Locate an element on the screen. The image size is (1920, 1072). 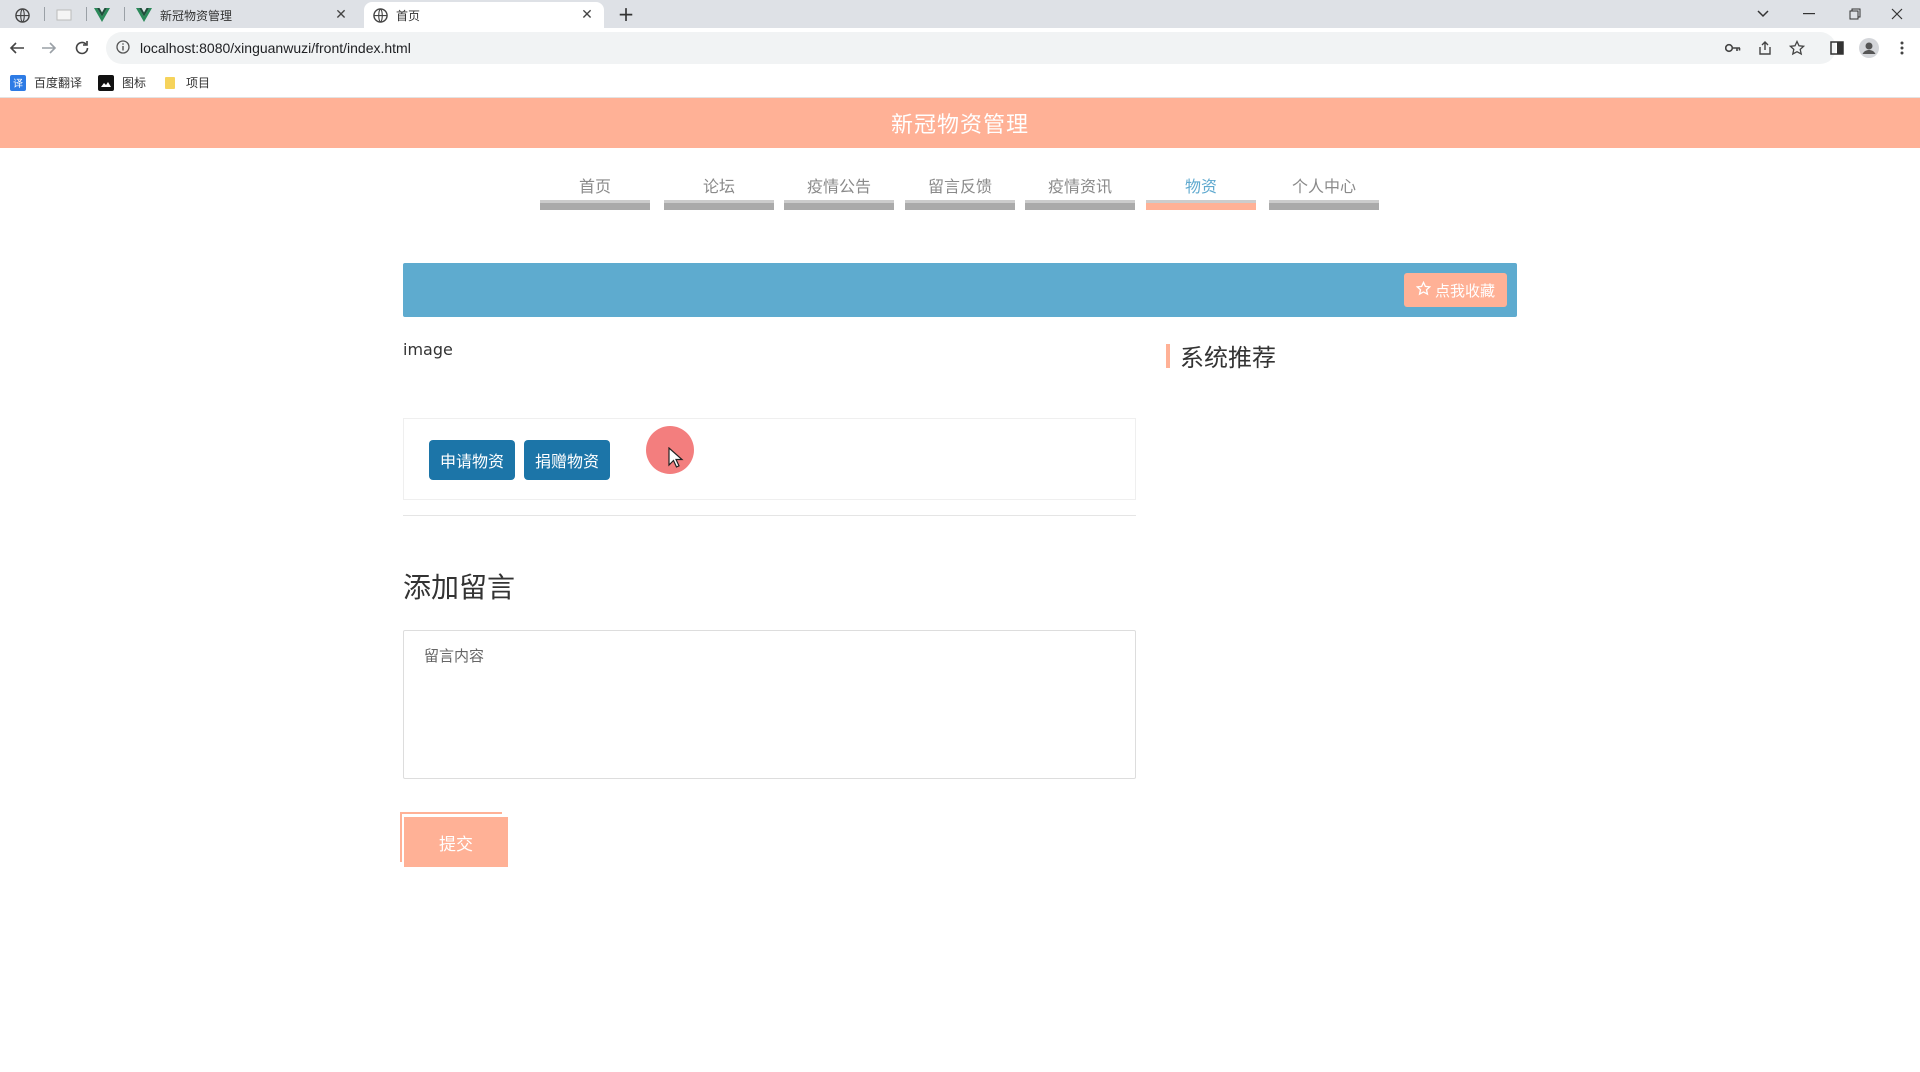
pinned-tab-globe is located at coordinates (22, 15).